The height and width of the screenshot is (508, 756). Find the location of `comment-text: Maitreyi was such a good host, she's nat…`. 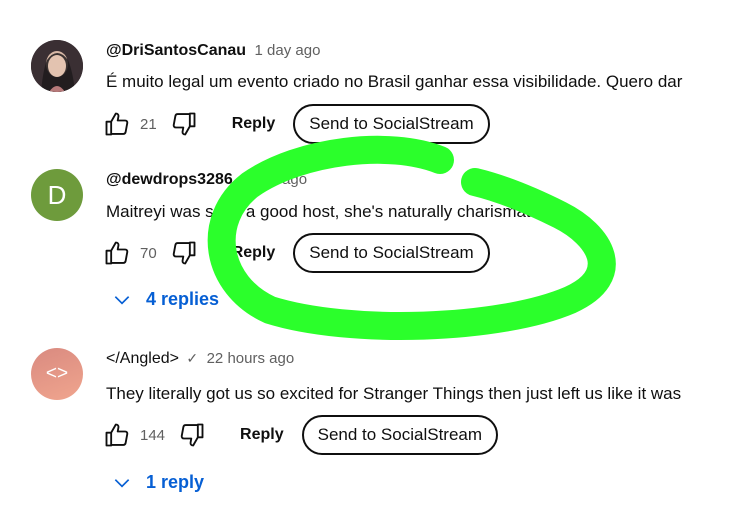

comment-text: Maitreyi was such a good host, she's nat… is located at coordinates (324, 211).